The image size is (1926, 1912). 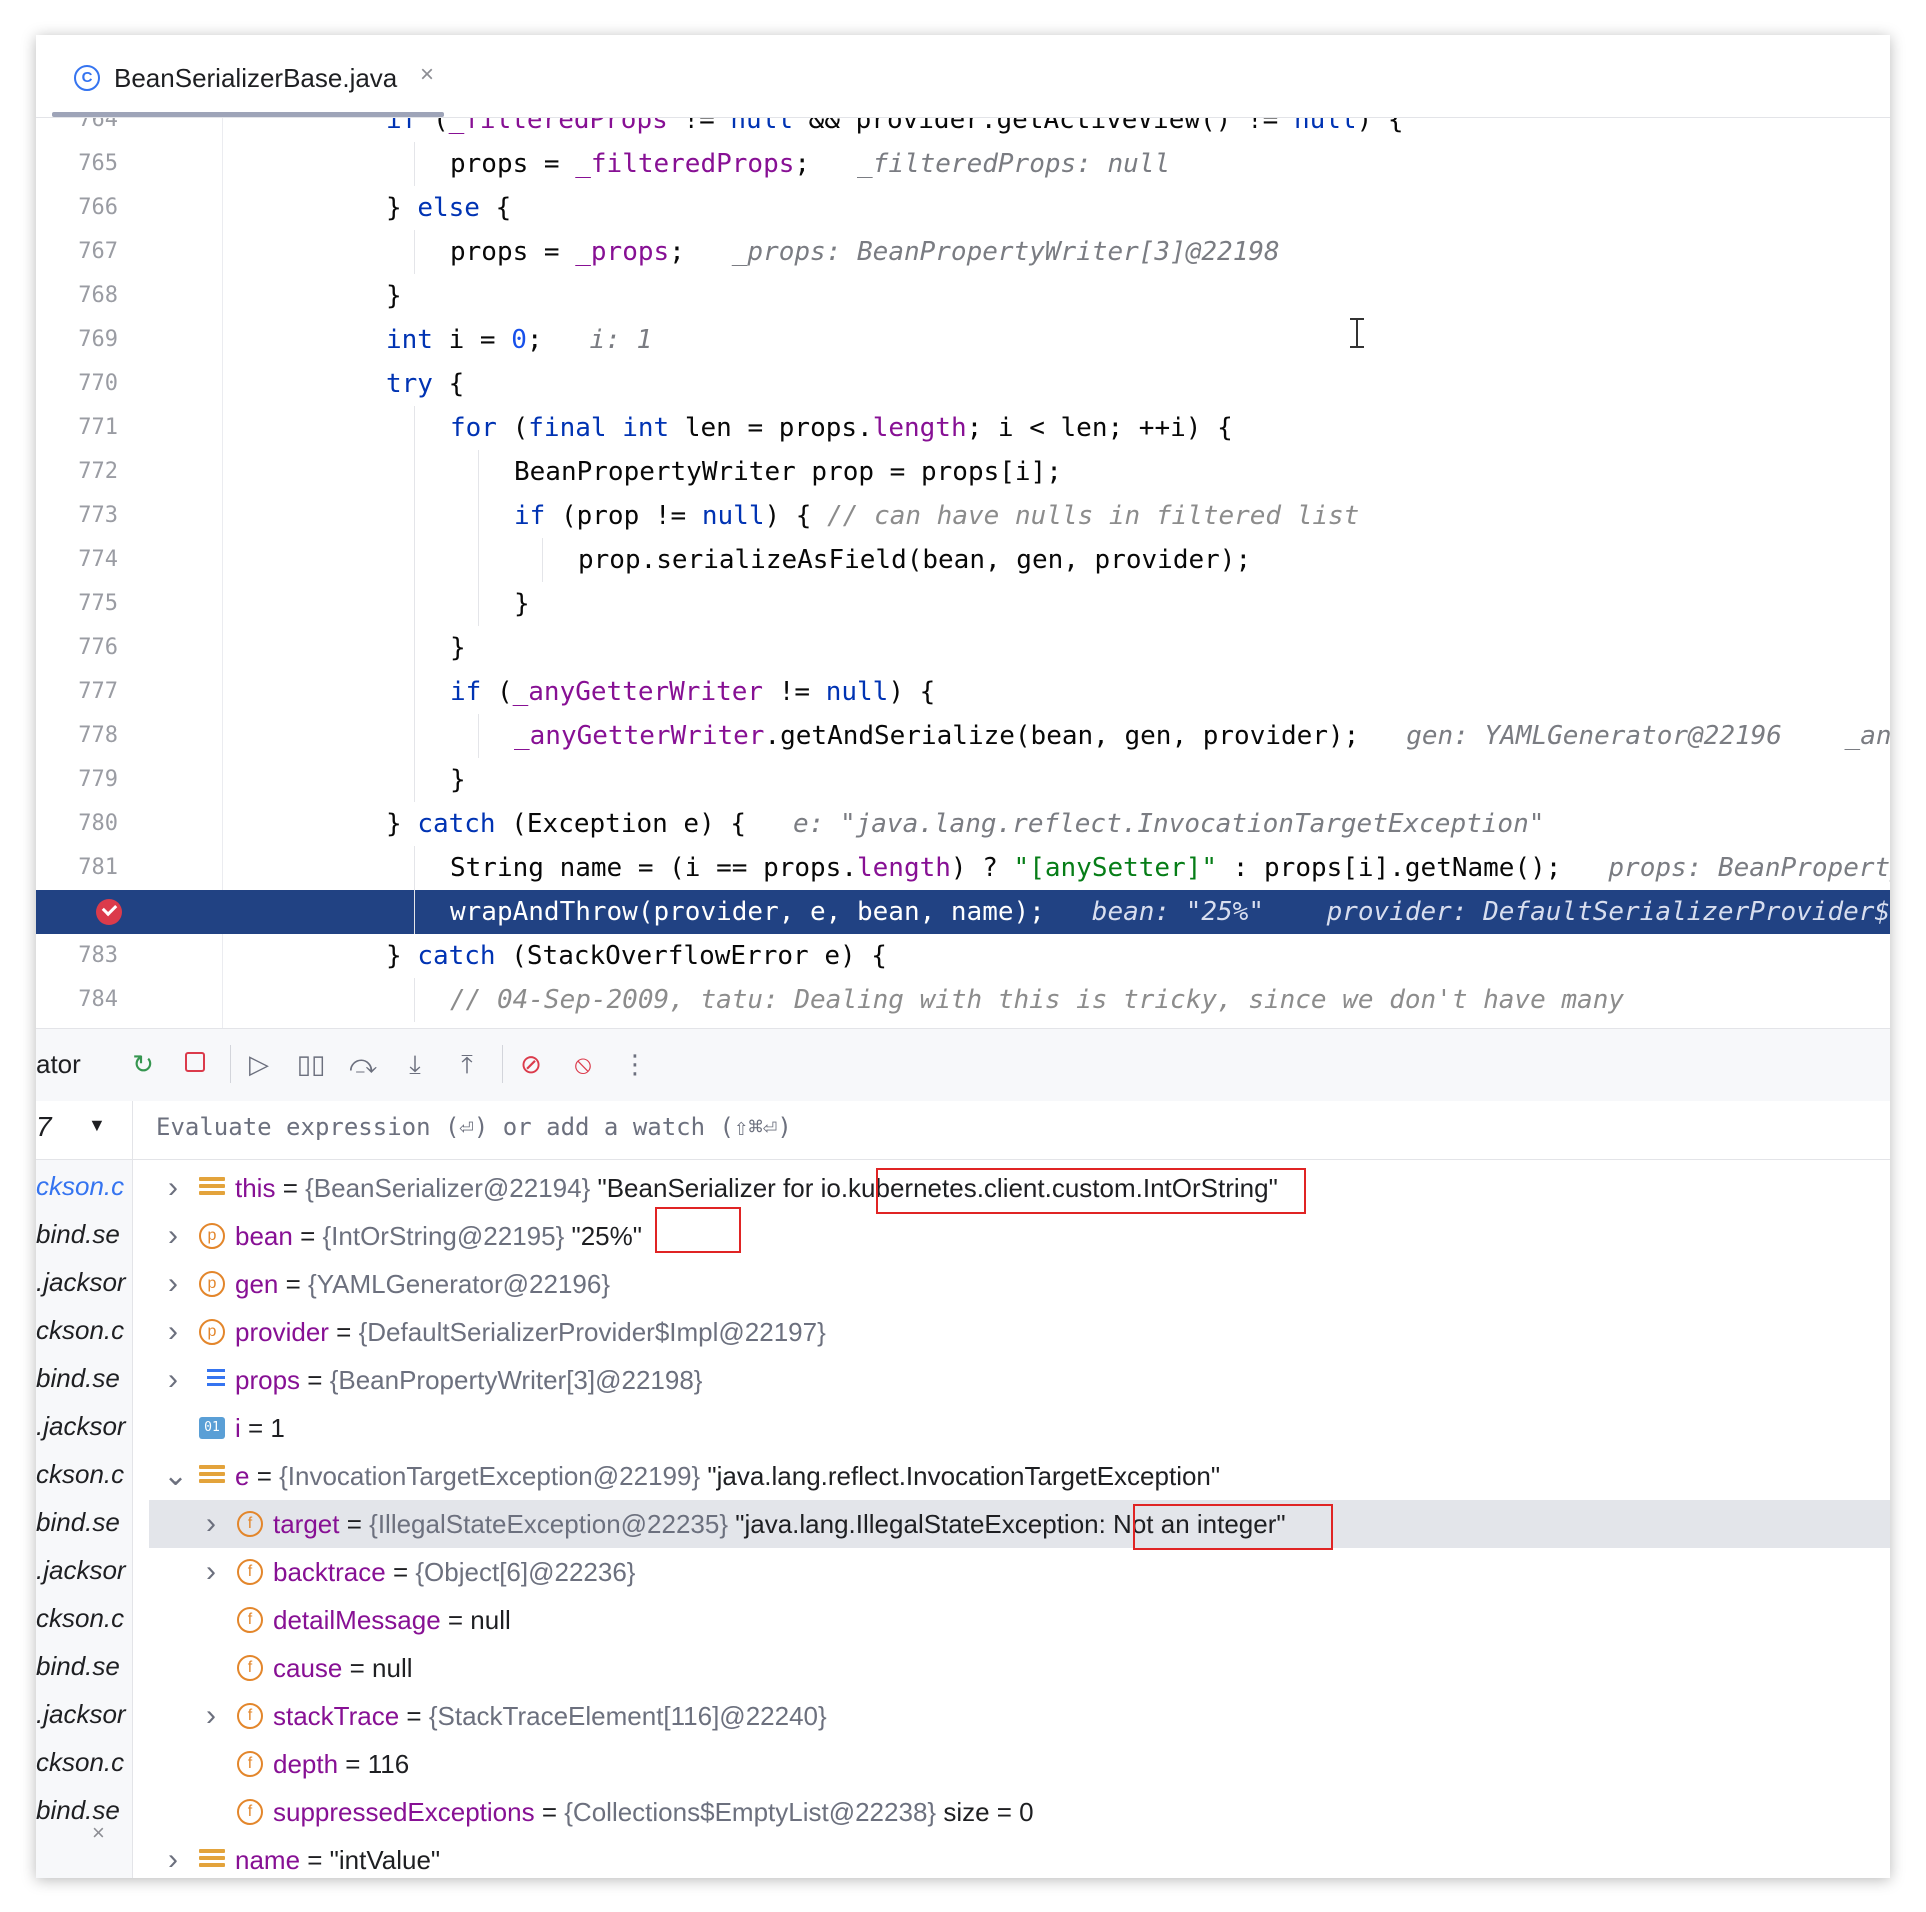 I want to click on variable-row-detailmessage: f detailMessage = null, so click(x=1011, y=1620).